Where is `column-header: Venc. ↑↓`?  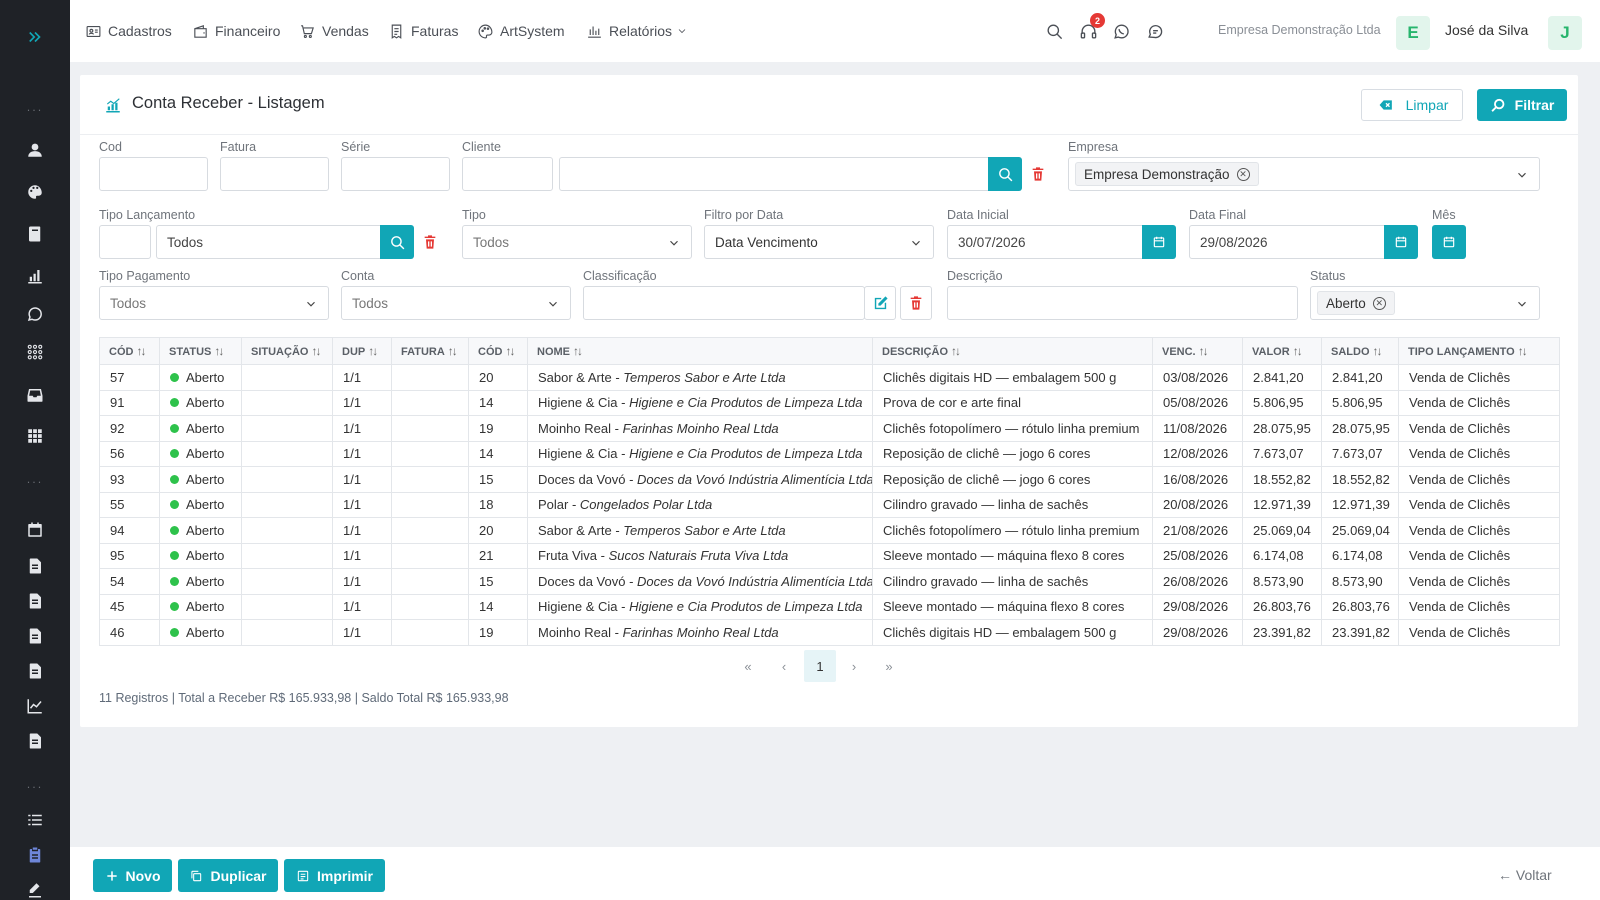 column-header: Venc. ↑↓ is located at coordinates (1197, 351).